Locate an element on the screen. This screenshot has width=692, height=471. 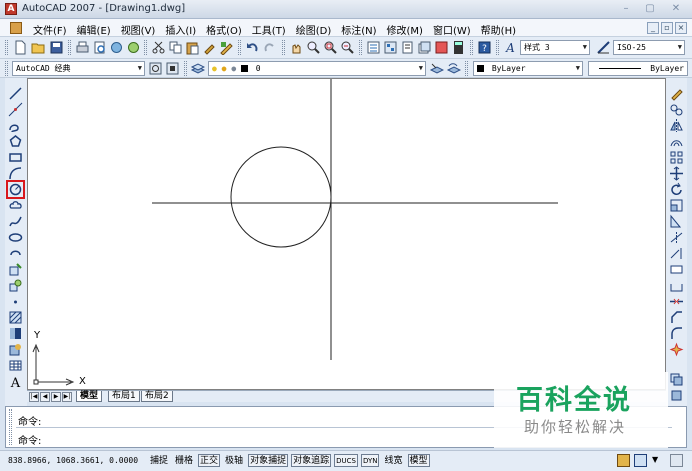
ellipse-arc-icon is located at coordinates (15, 253).